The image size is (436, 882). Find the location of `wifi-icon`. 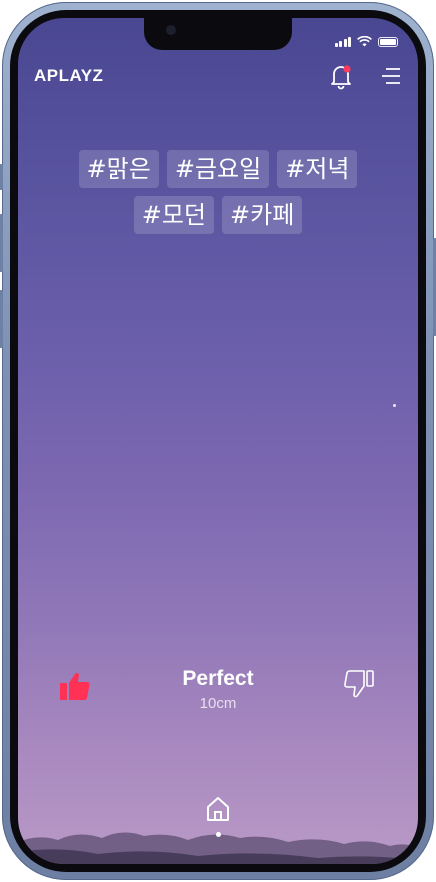

wifi-icon is located at coordinates (364, 41).